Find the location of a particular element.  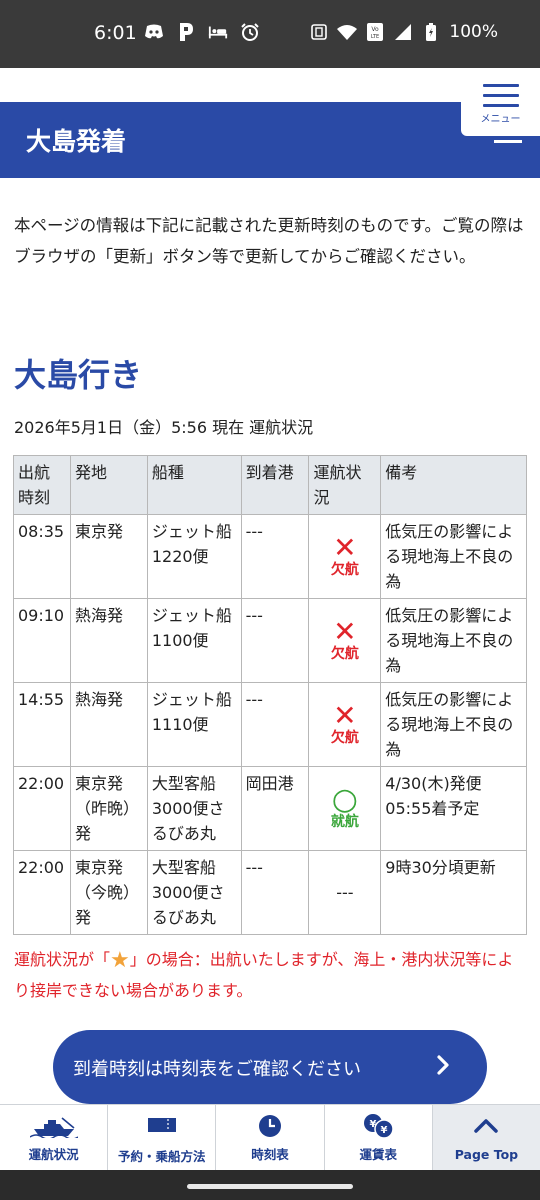

bed-icon is located at coordinates (218, 32).